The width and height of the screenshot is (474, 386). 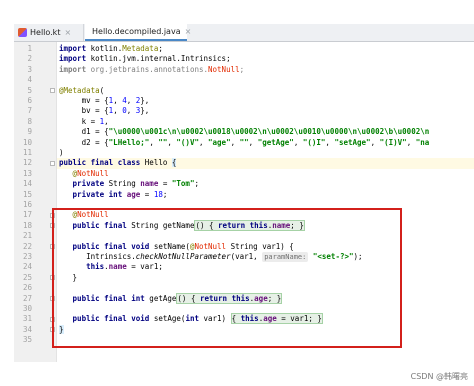 I want to click on line-number: 27, so click(x=27, y=298).